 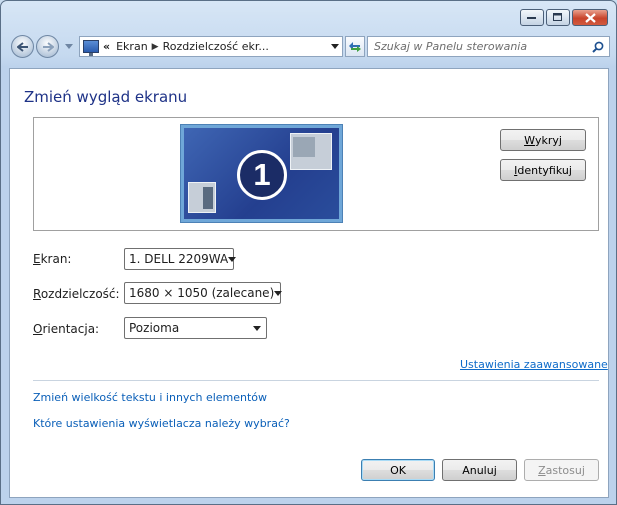 What do you see at coordinates (56, 259) in the screenshot?
I see `screen-label-rest: kran:` at bounding box center [56, 259].